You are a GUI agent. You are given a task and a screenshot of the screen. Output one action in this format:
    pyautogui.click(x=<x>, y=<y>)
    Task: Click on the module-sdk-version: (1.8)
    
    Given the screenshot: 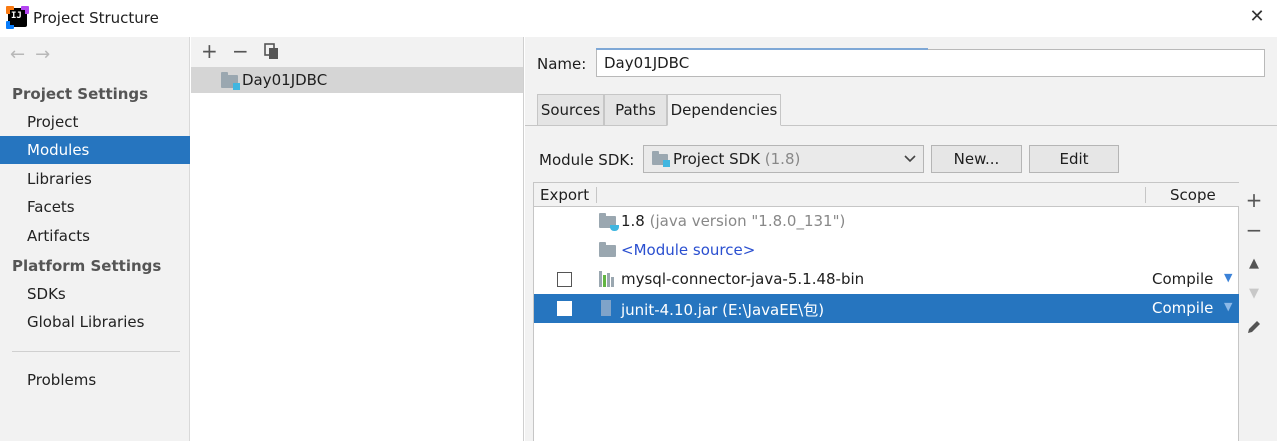 What is the action you would take?
    pyautogui.click(x=782, y=159)
    